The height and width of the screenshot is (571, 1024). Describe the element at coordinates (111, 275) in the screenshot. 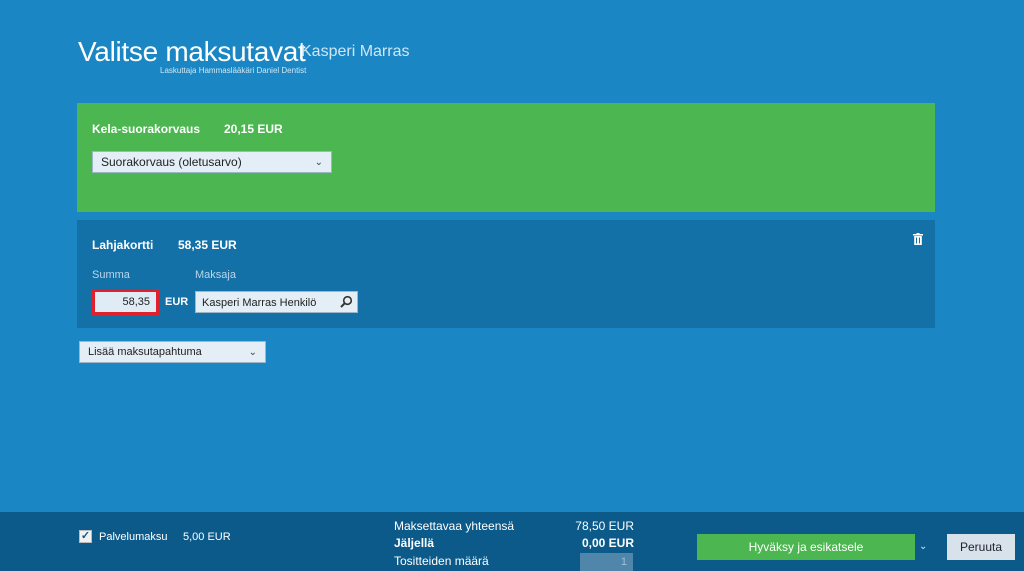

I see `sum-label: Summa` at that location.